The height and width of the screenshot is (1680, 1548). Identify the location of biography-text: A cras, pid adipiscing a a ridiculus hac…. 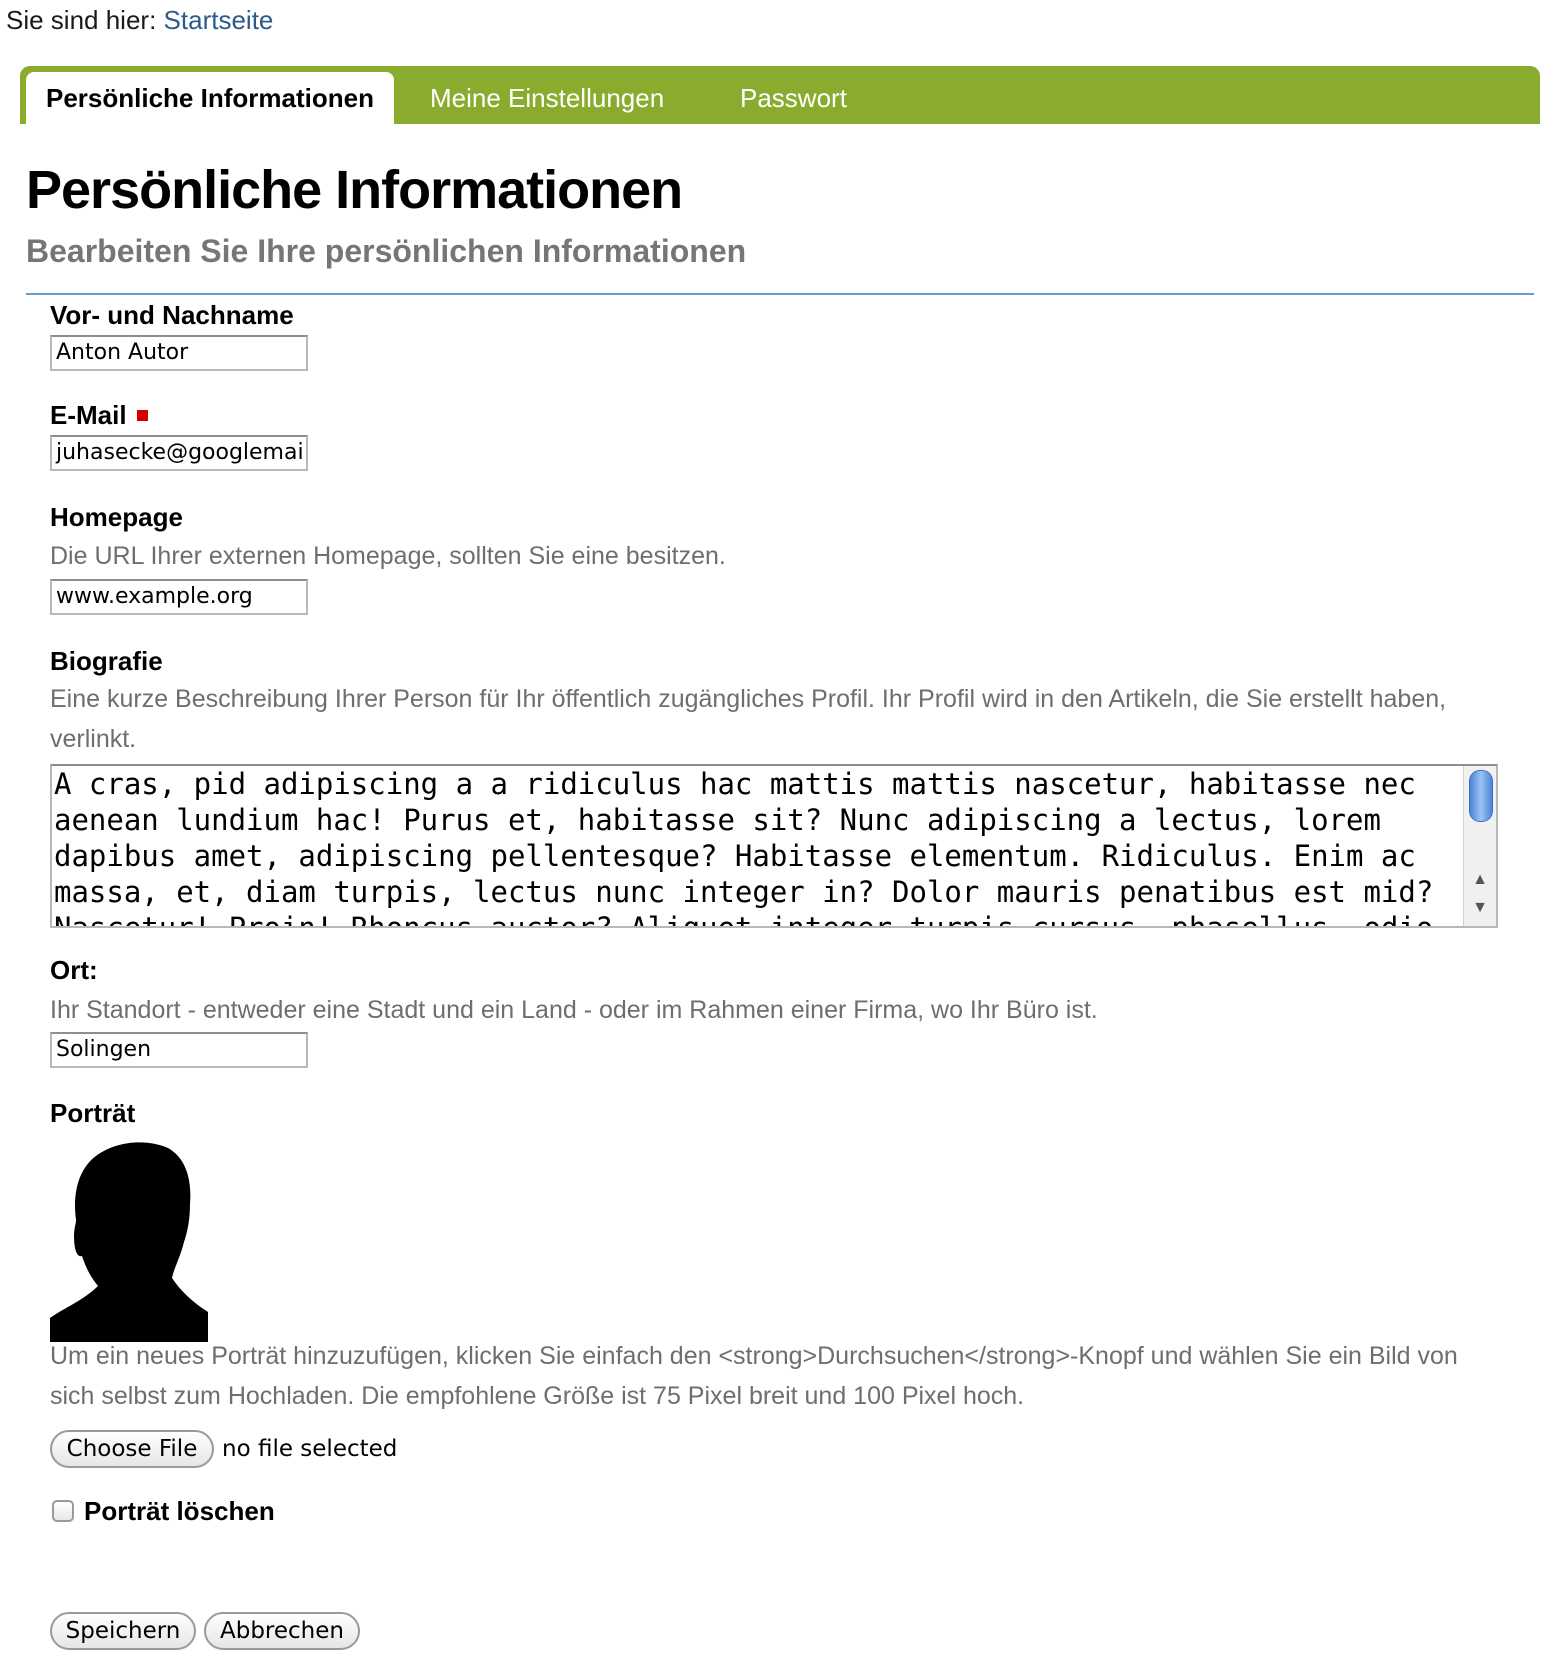
(752, 847).